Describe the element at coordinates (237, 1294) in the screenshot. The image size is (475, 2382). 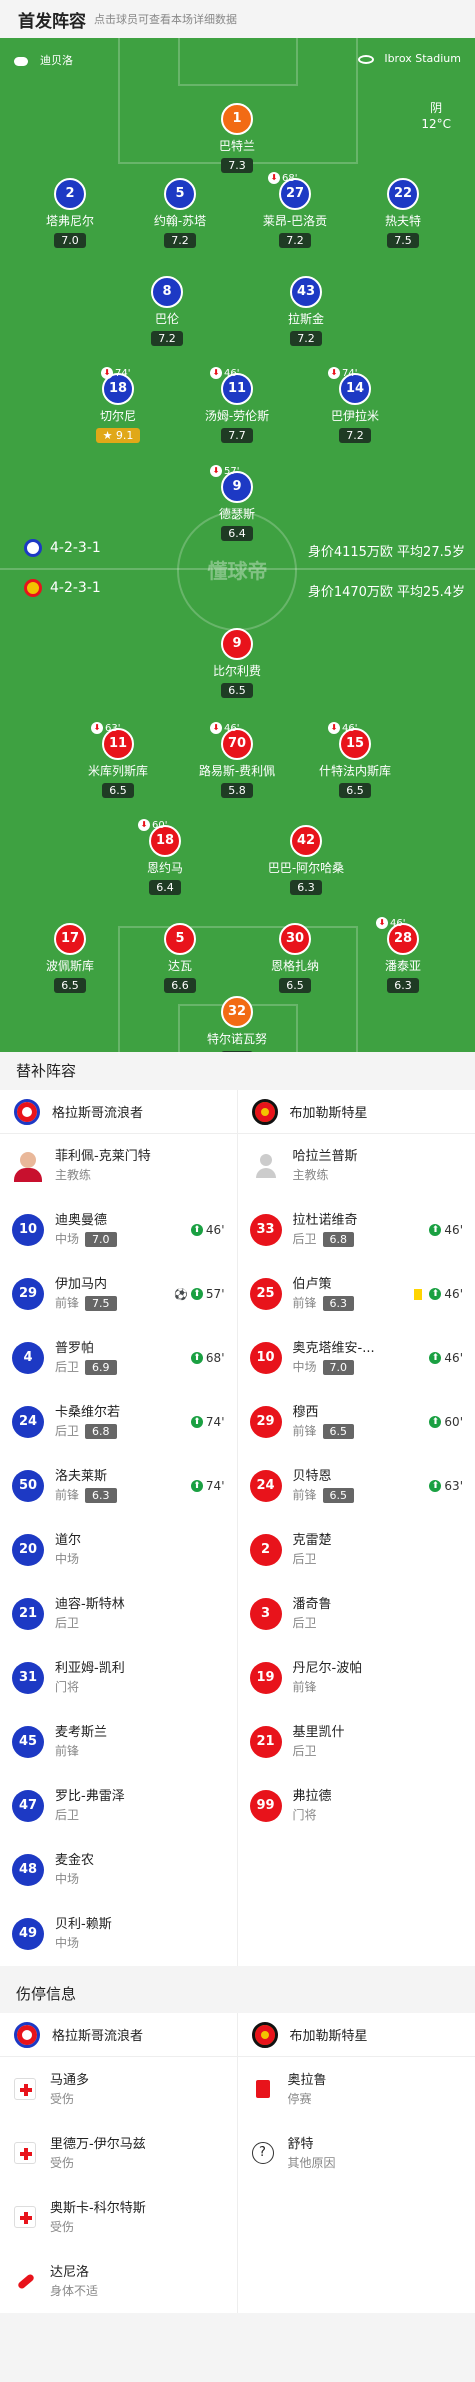
I see `sub-row: 29 伊加马内 前锋 7.5 ⚽ ⬆ 57' 25 伯卢策 前锋 6.3 ⬆ 46'` at that location.